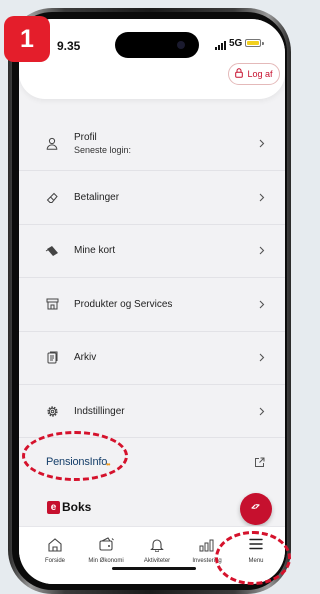 This screenshot has width=320, height=594. I want to click on chart-icon, so click(207, 544).